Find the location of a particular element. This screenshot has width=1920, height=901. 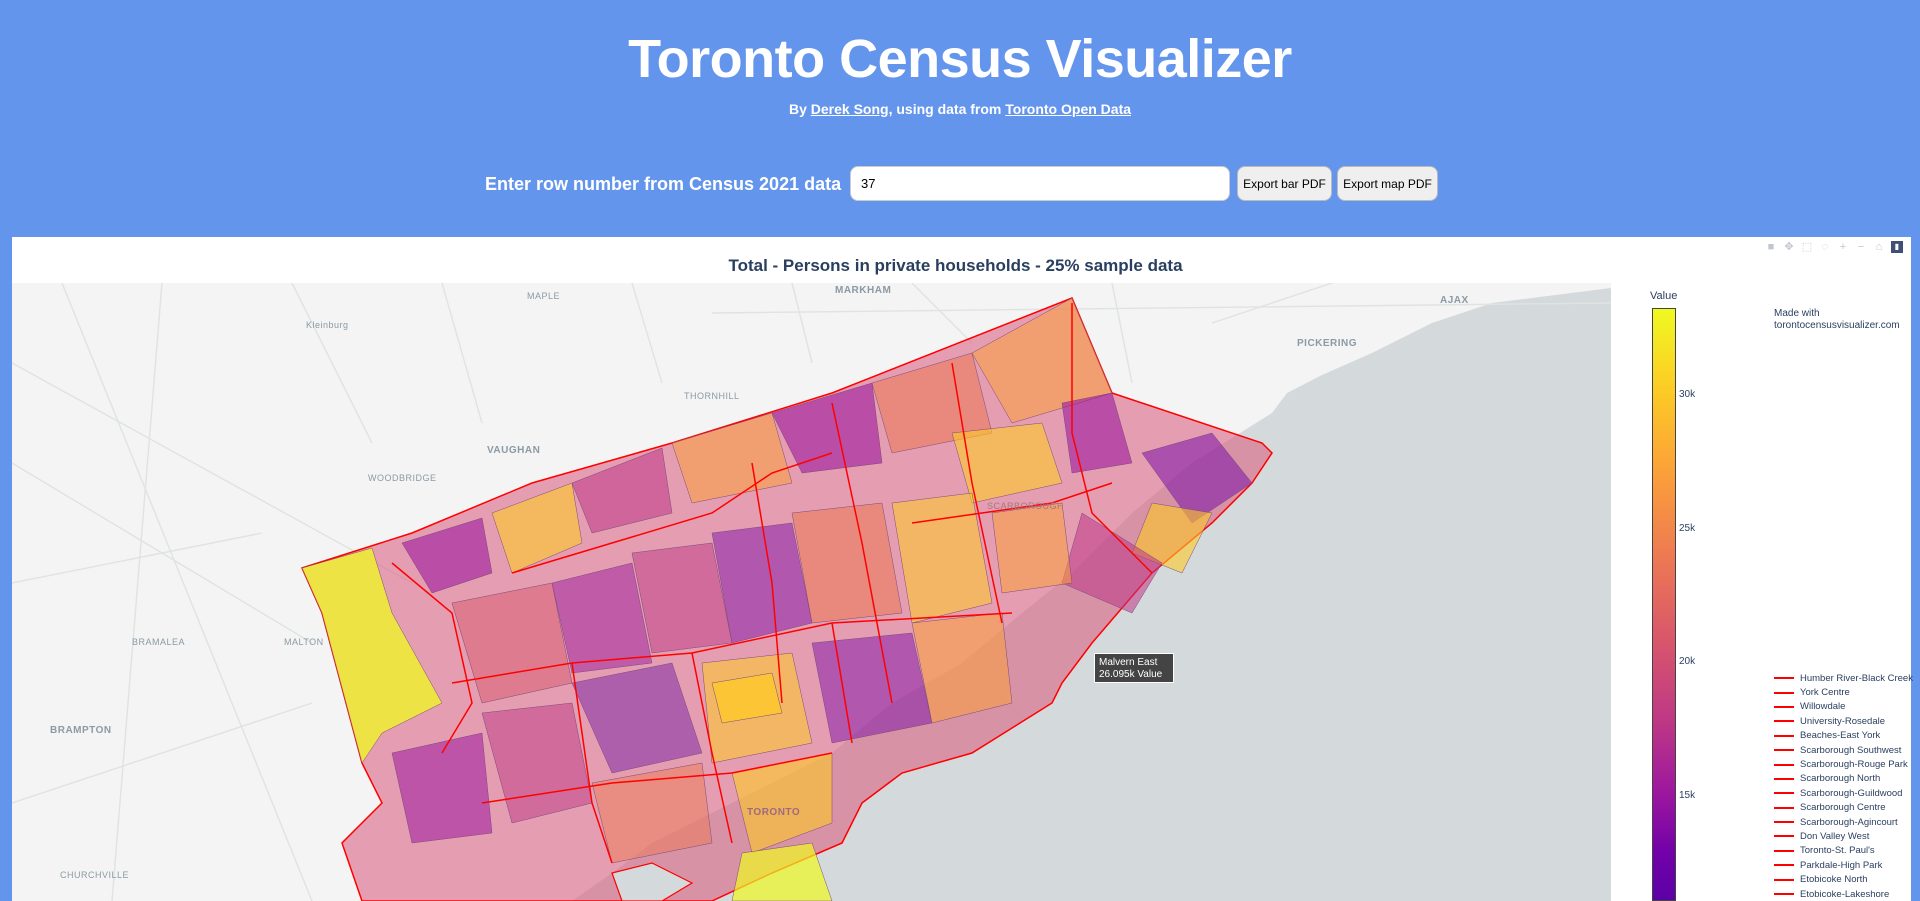

legend-label: York Centre is located at coordinates (1825, 693).